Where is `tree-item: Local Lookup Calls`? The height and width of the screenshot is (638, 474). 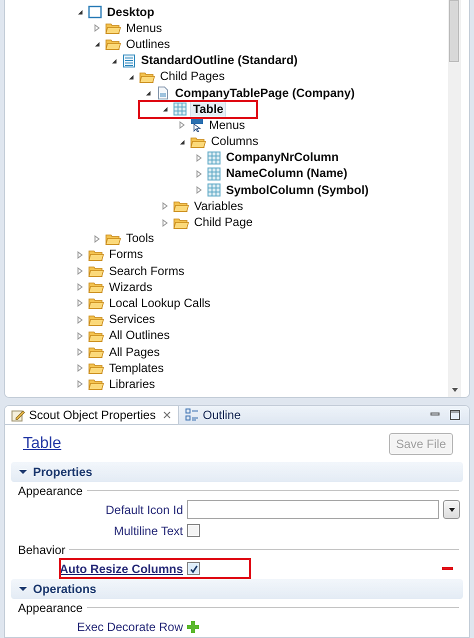 tree-item: Local Lookup Calls is located at coordinates (159, 303).